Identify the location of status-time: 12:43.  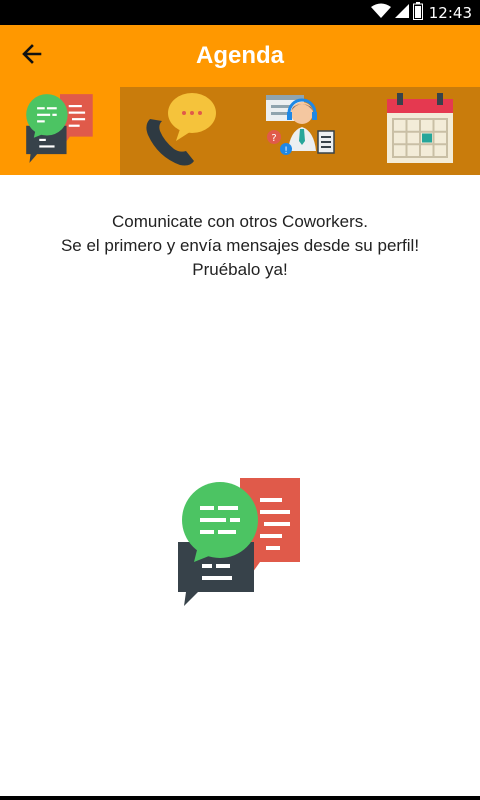
(450, 12).